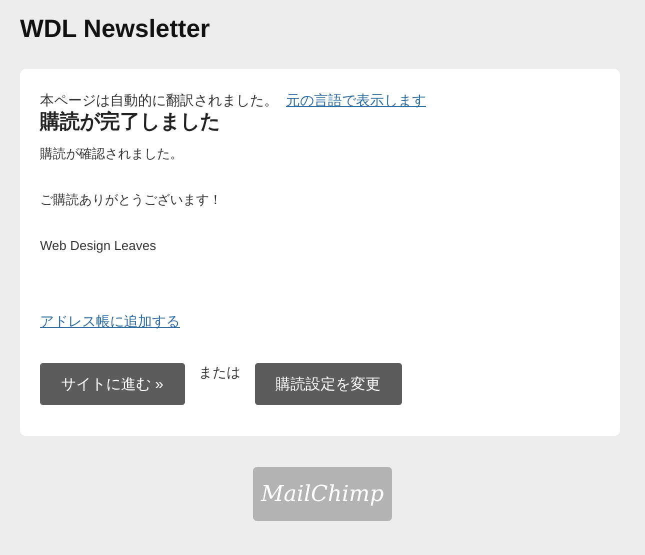 This screenshot has width=645, height=555. What do you see at coordinates (115, 29) in the screenshot?
I see `page-title: WDL Newsletter` at bounding box center [115, 29].